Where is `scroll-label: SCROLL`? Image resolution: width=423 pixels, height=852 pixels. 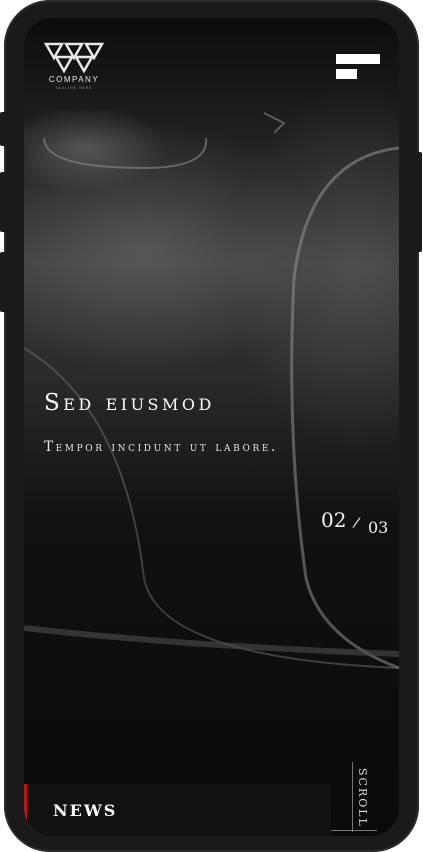
scroll-label: SCROLL is located at coordinates (362, 798).